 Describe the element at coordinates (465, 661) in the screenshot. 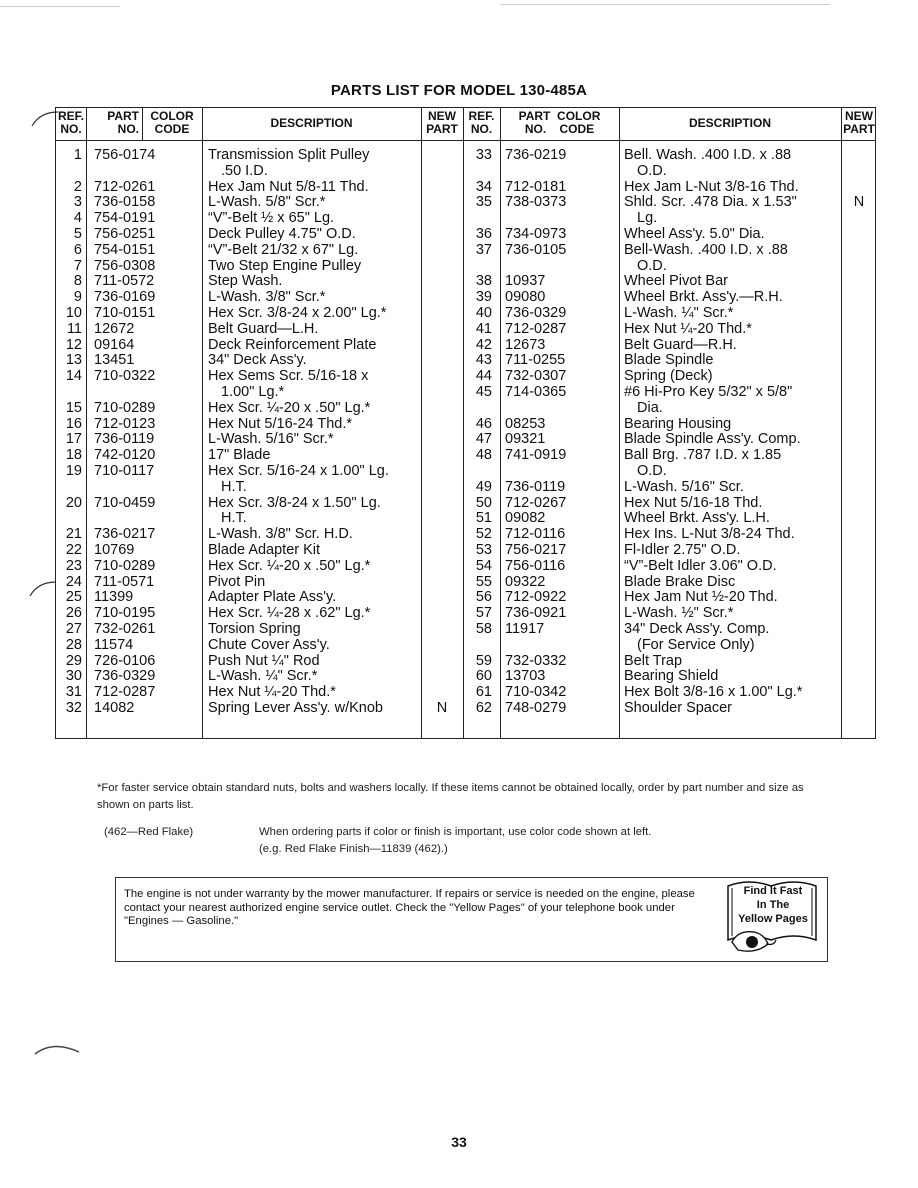

I see `parts-row: 59 732-0332 Belt Trap` at that location.